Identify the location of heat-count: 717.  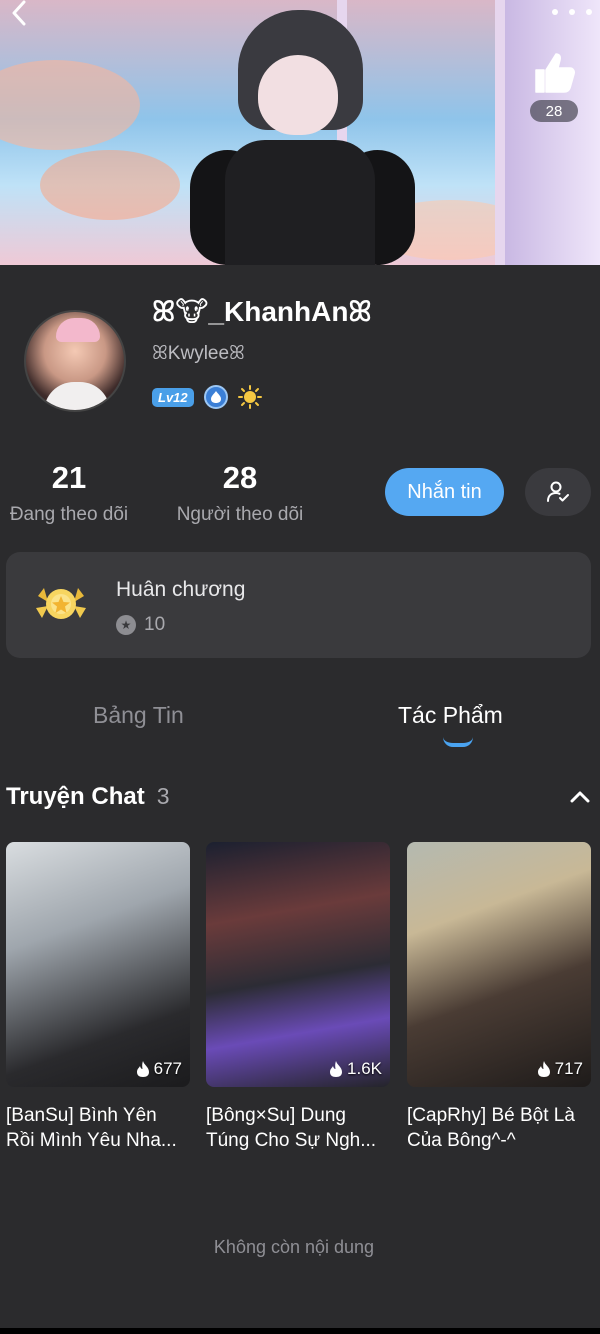
(568, 1068).